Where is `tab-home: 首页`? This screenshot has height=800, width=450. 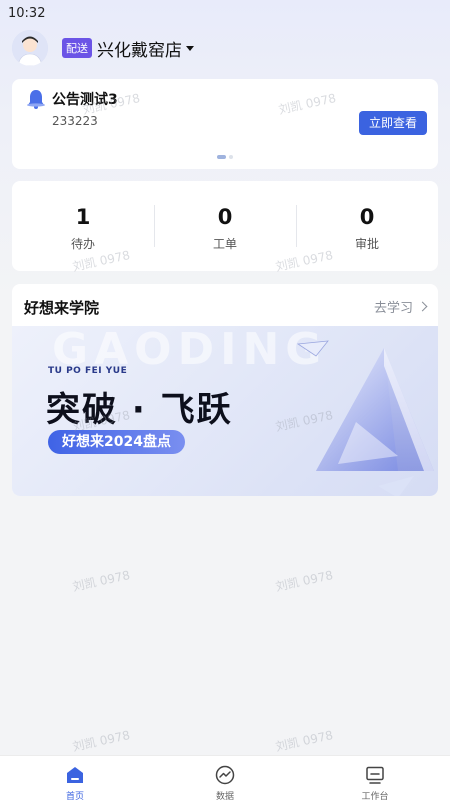
tab-home: 首页 is located at coordinates (75, 778).